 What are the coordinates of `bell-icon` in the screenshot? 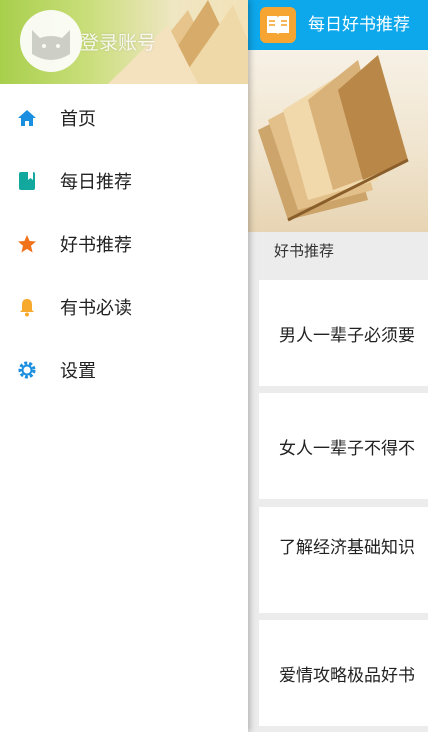 It's located at (27, 307).